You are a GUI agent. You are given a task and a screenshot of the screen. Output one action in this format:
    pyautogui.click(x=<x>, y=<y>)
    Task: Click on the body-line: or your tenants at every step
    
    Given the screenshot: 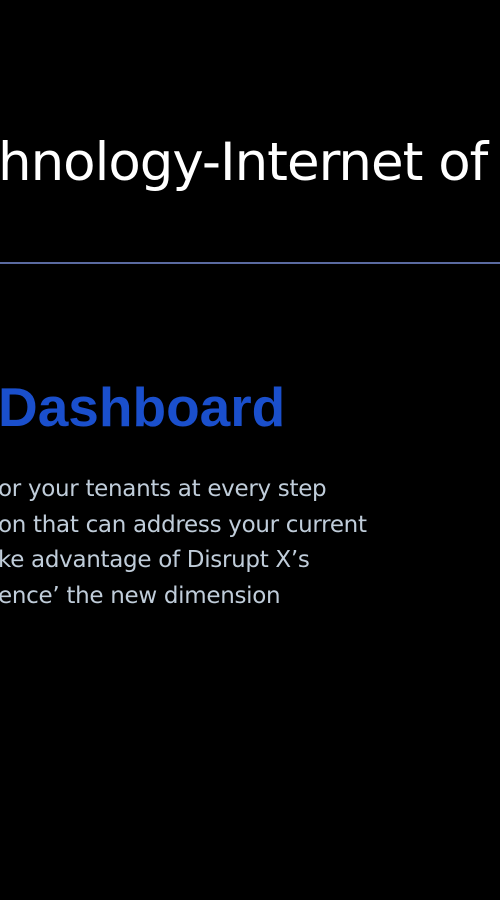 What is the action you would take?
    pyautogui.click(x=163, y=489)
    